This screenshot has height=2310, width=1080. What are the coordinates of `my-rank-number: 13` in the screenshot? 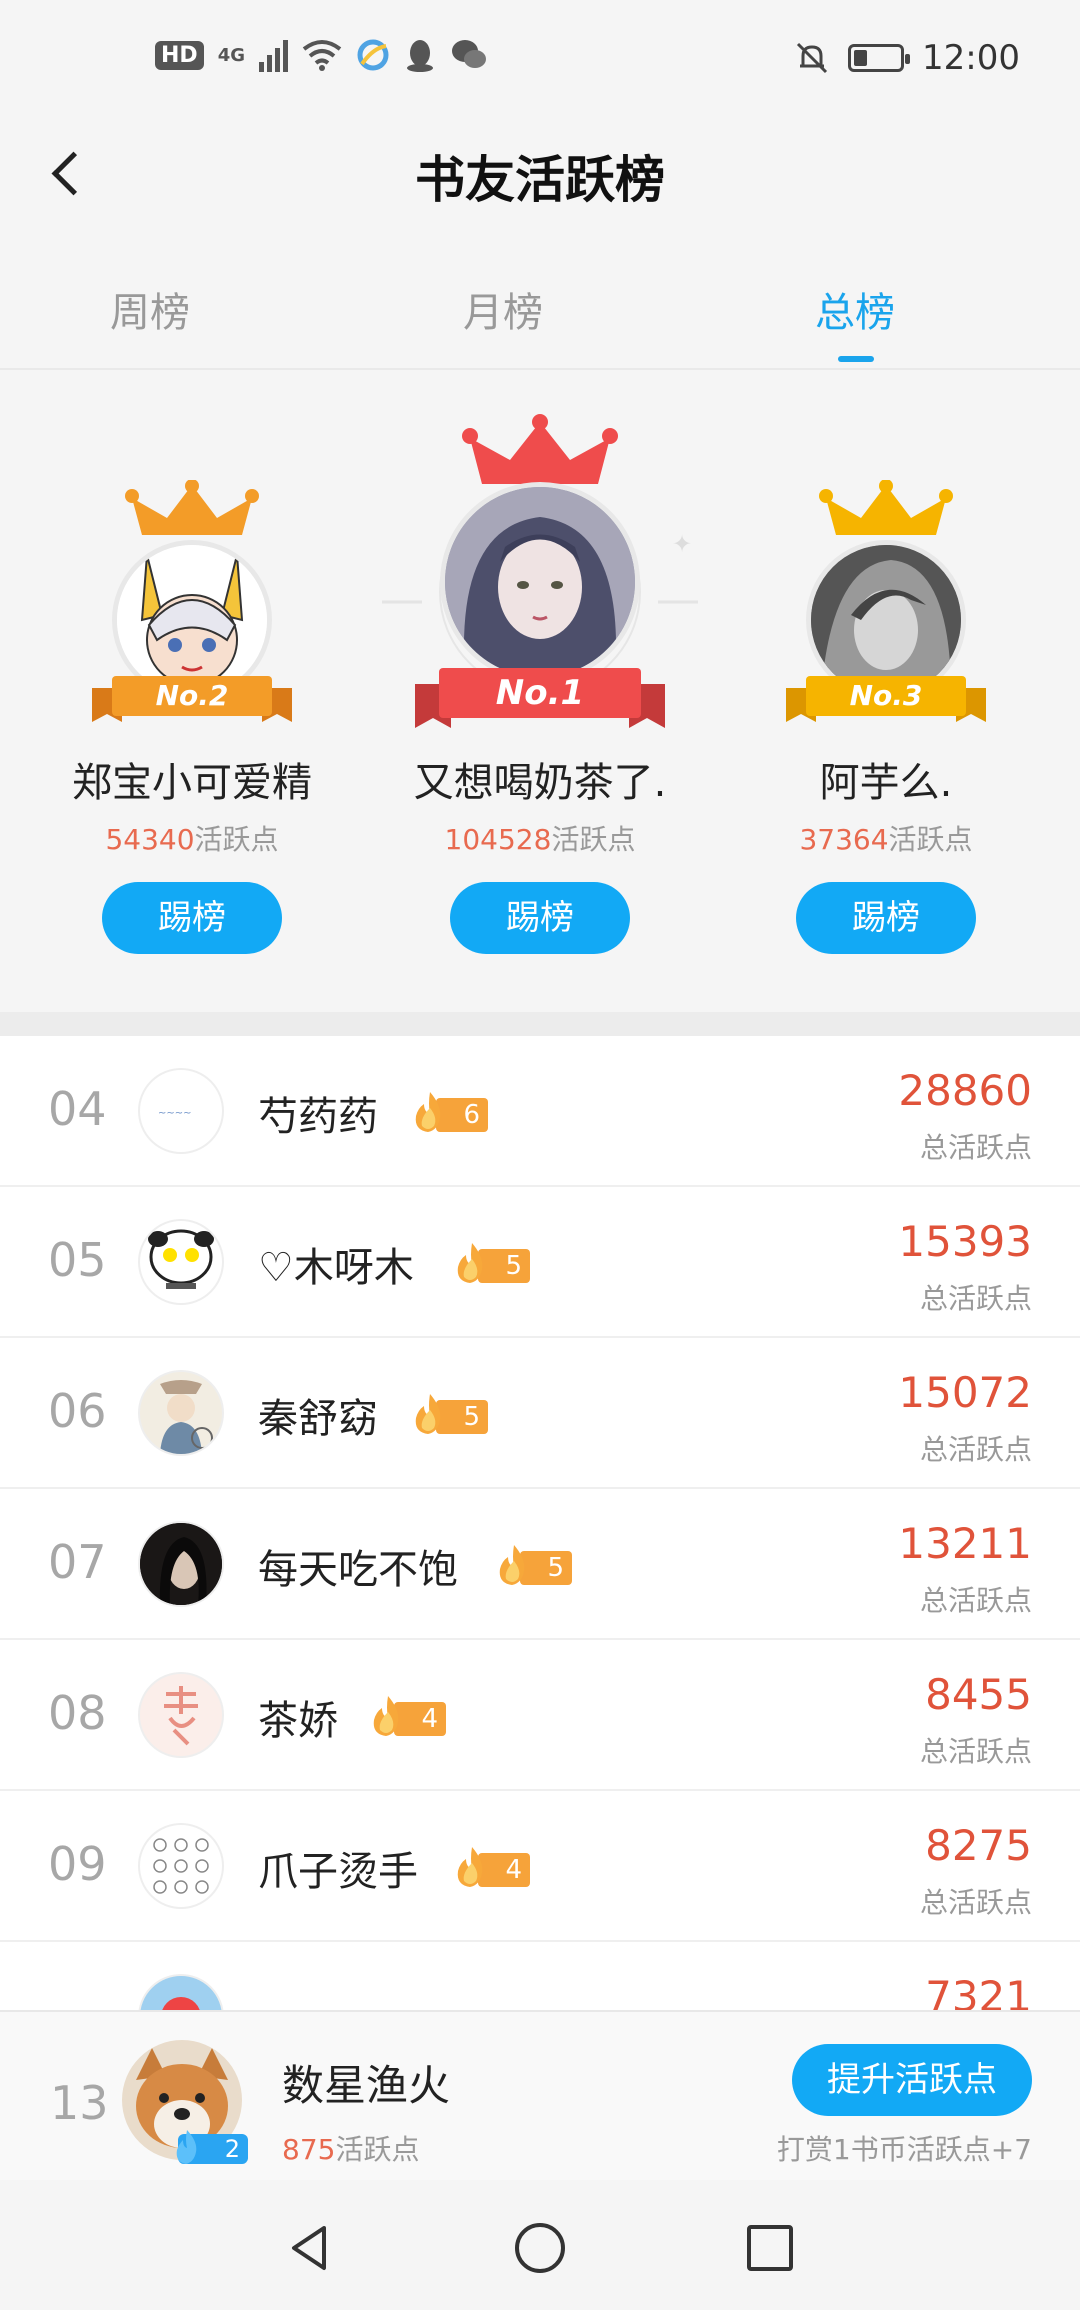 It's located at (79, 2103).